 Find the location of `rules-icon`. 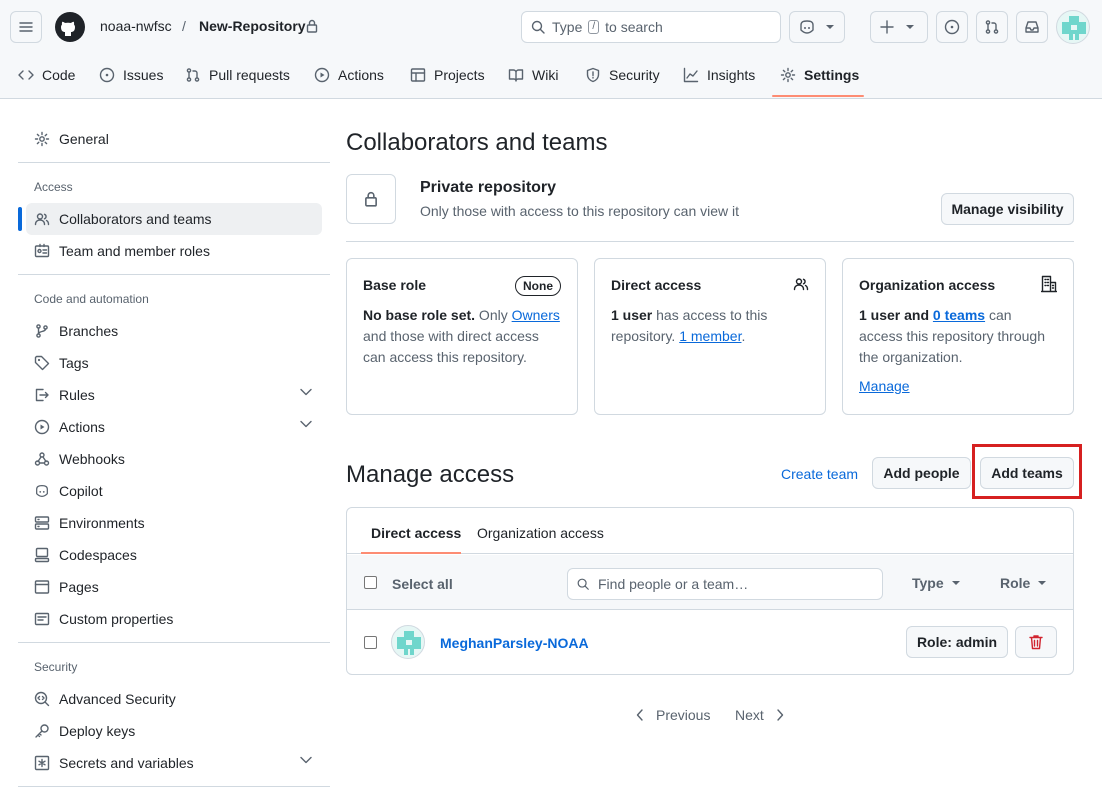

rules-icon is located at coordinates (42, 395).